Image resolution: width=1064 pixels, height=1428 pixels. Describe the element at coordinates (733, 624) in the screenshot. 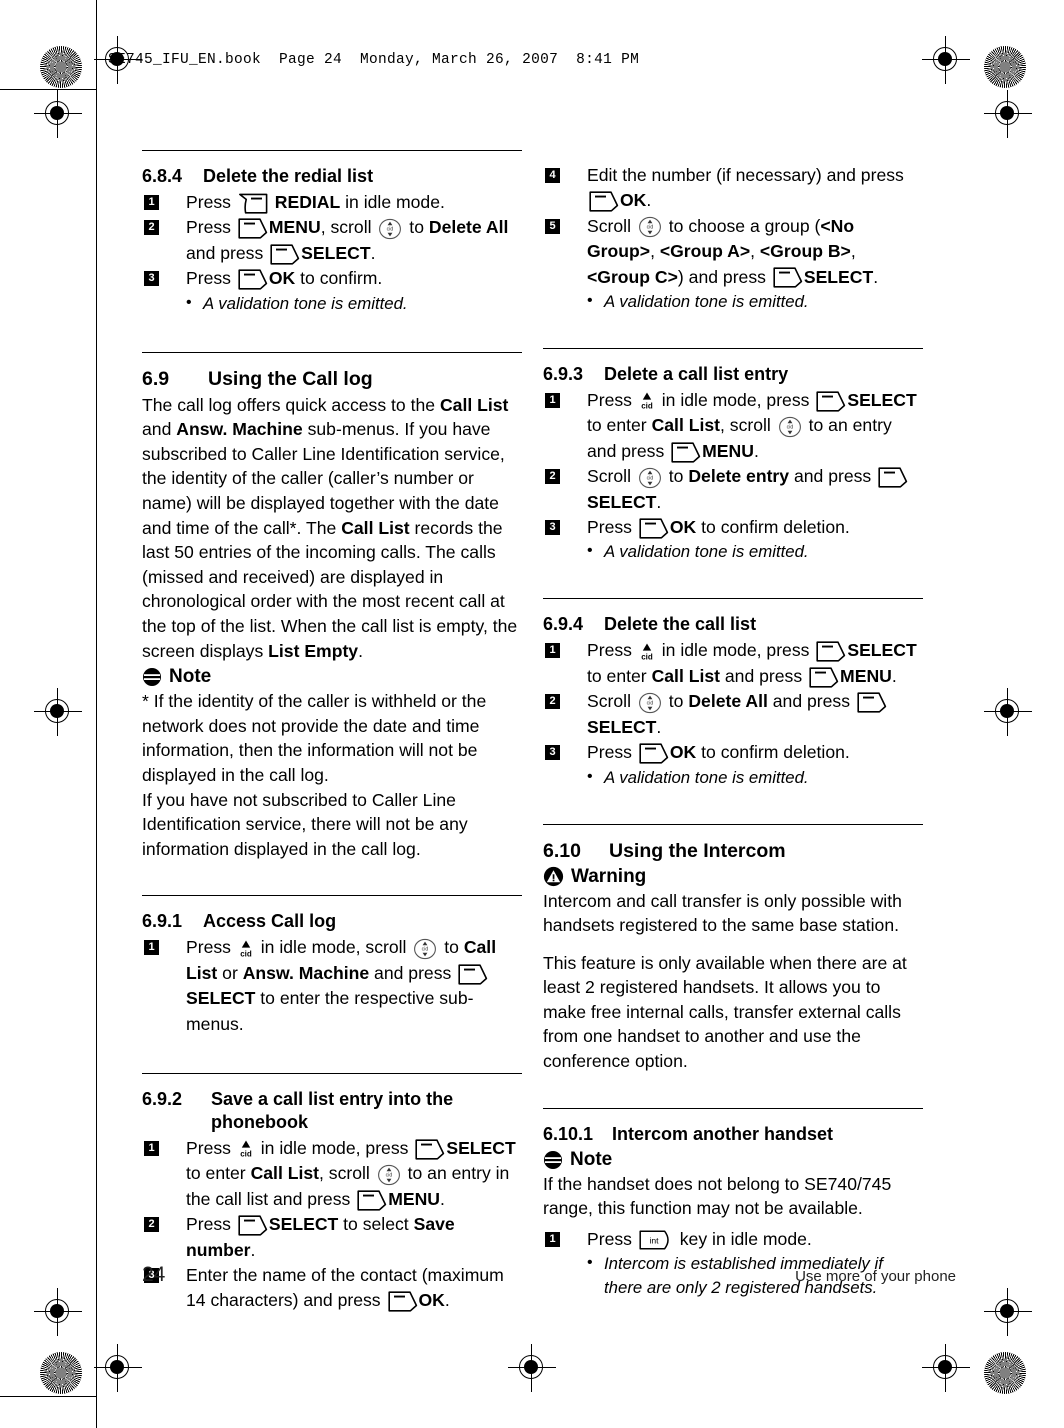

I see `section-6-9-4-heading: 6.9.4 Delete the call list` at that location.